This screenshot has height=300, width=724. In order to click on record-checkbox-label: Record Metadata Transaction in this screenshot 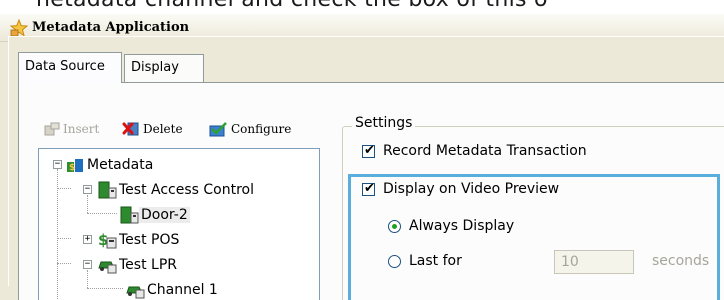, I will do `click(485, 151)`.